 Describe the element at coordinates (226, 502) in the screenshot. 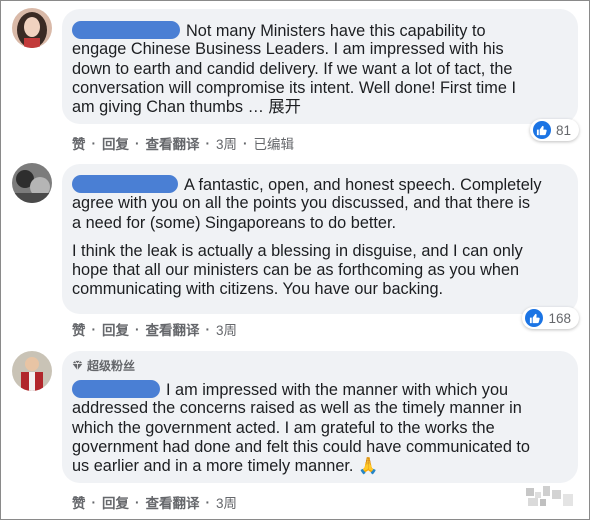

I see `timestamp-3: 3周` at that location.